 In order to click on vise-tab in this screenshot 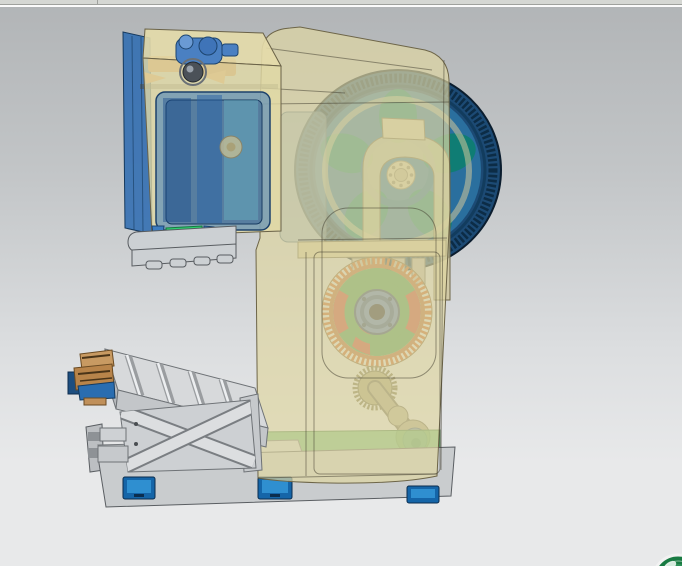, I will do `click(95, 401)`.